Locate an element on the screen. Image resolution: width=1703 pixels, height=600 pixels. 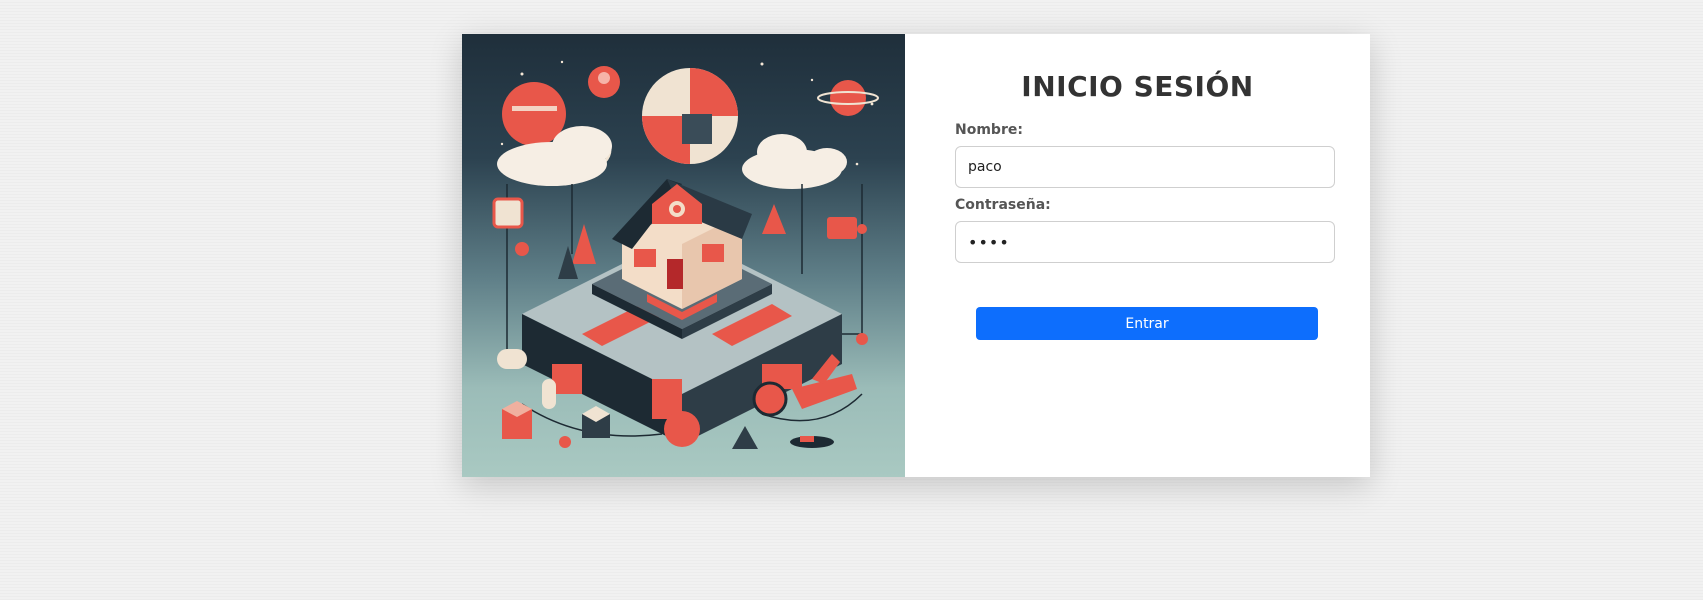
password-label: Contraseña: is located at coordinates (1003, 205).